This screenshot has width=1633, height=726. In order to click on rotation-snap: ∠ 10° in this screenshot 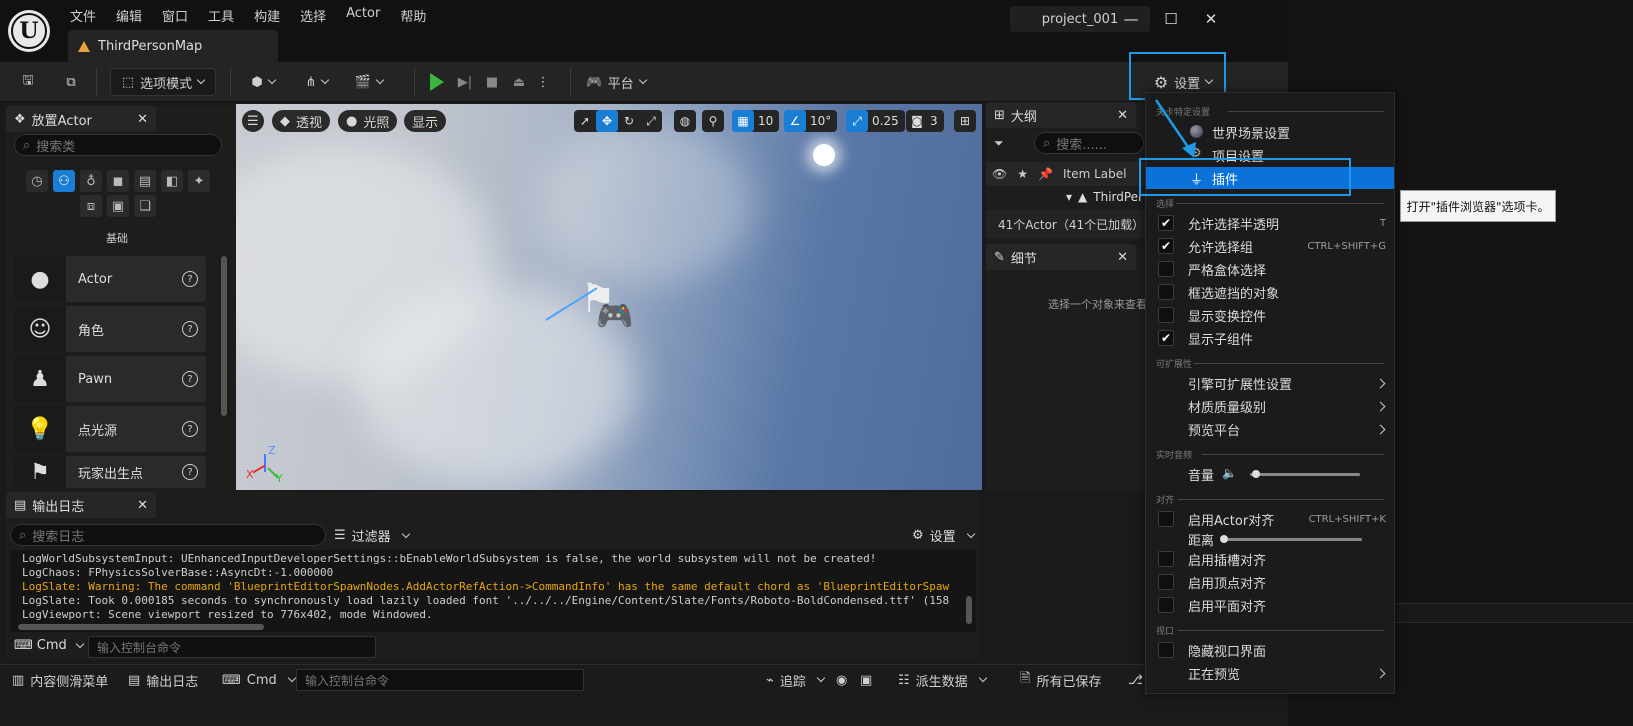, I will do `click(811, 121)`.